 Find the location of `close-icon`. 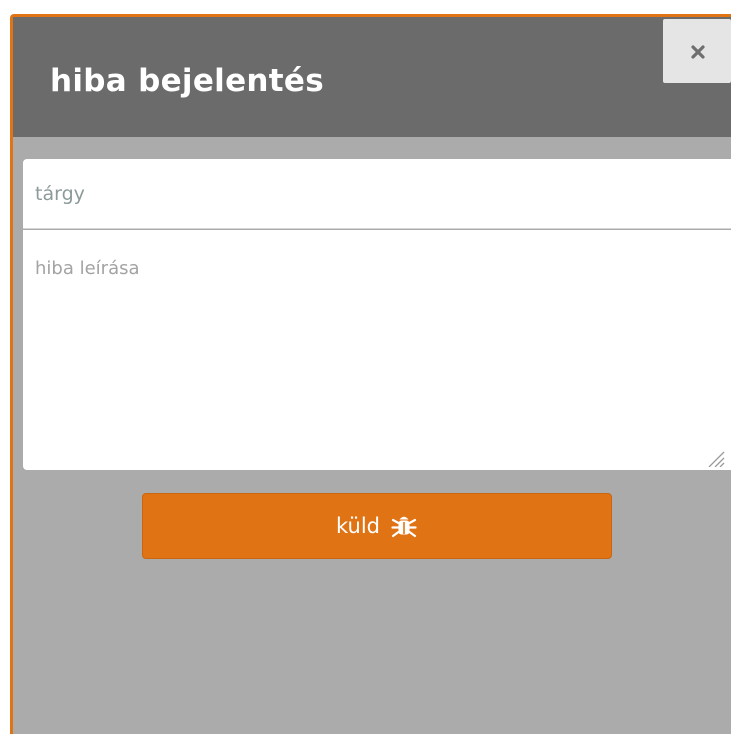

close-icon is located at coordinates (698, 52).